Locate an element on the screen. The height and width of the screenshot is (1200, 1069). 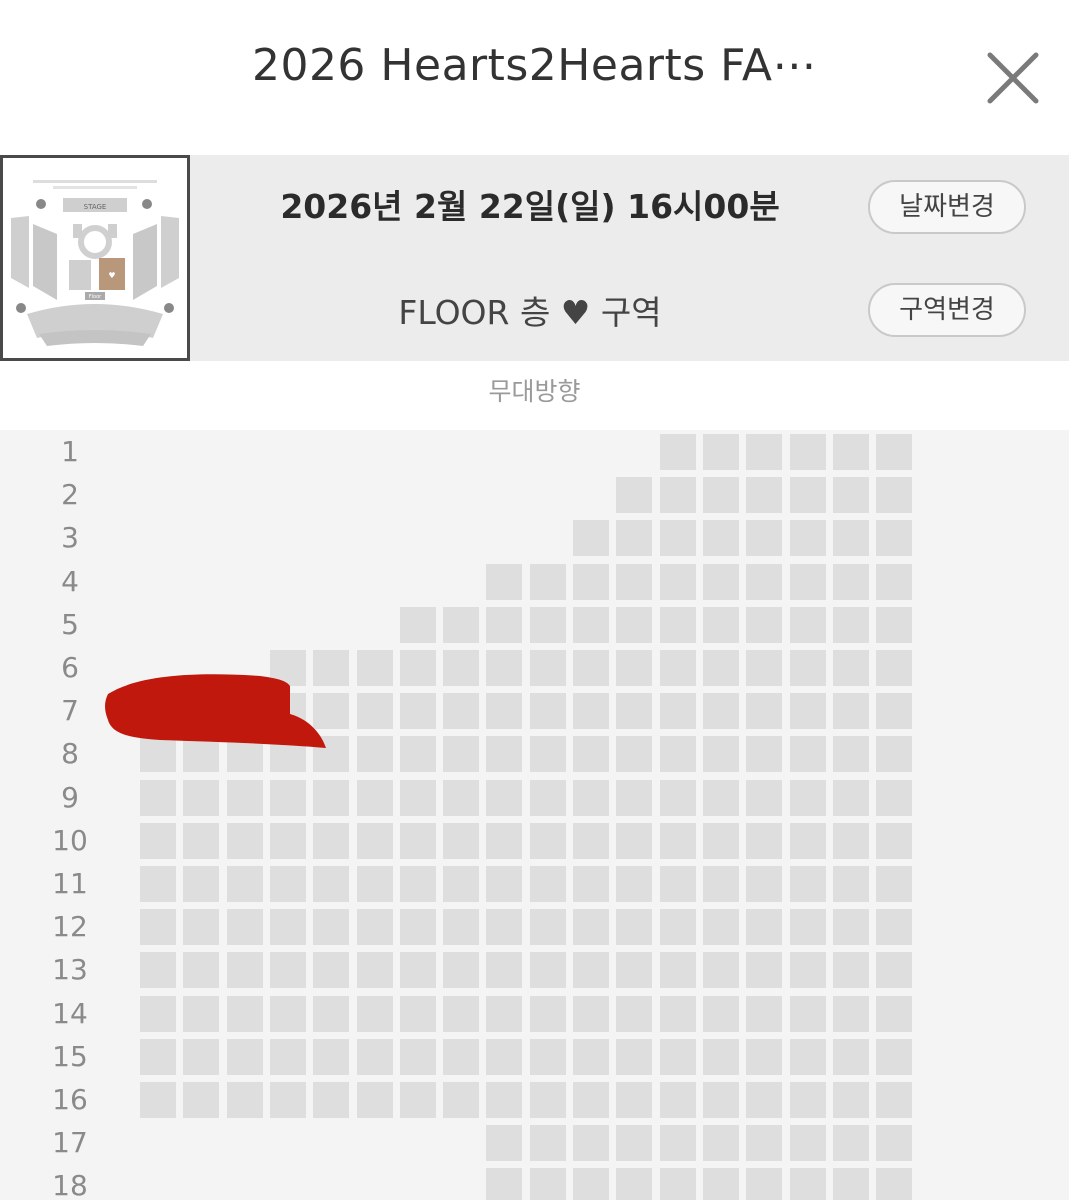
close-button is located at coordinates (1013, 78).